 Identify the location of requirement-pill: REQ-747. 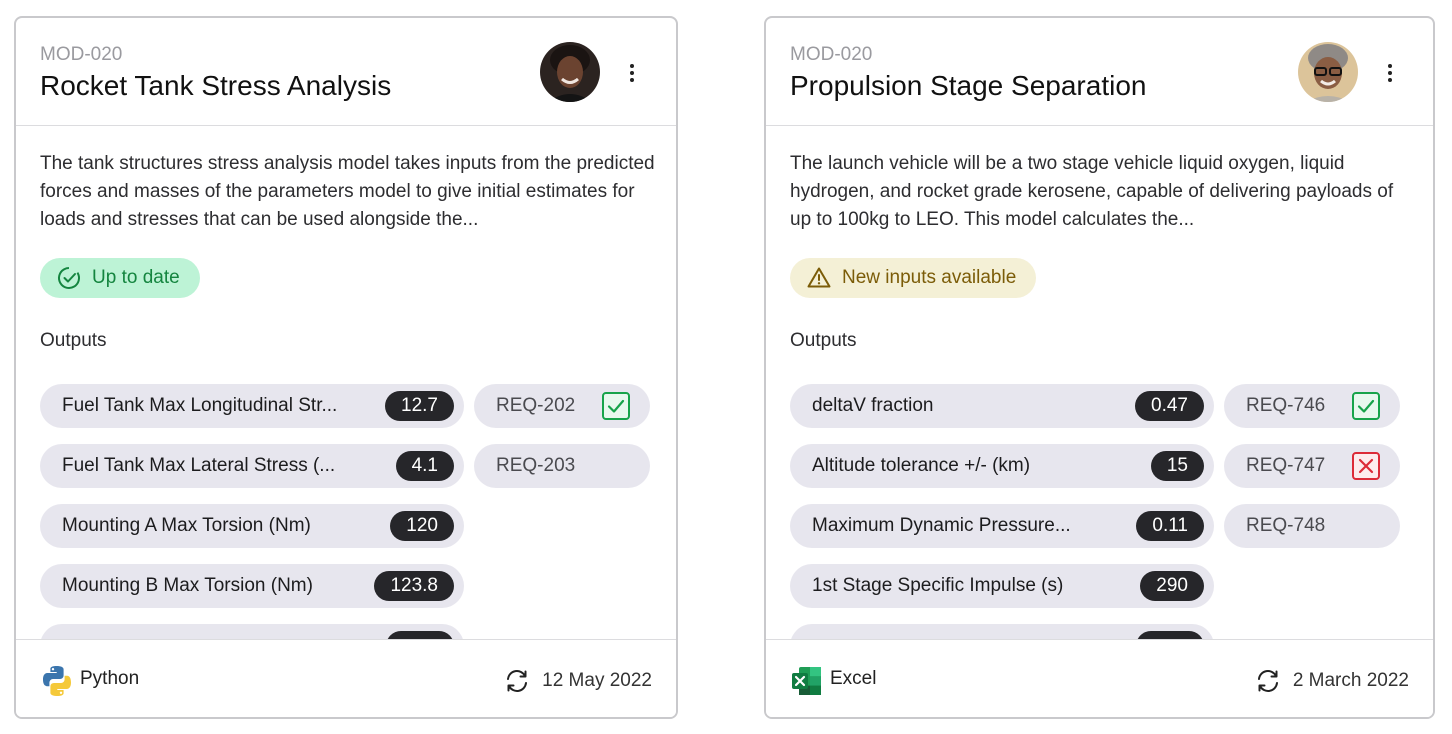
(1312, 466).